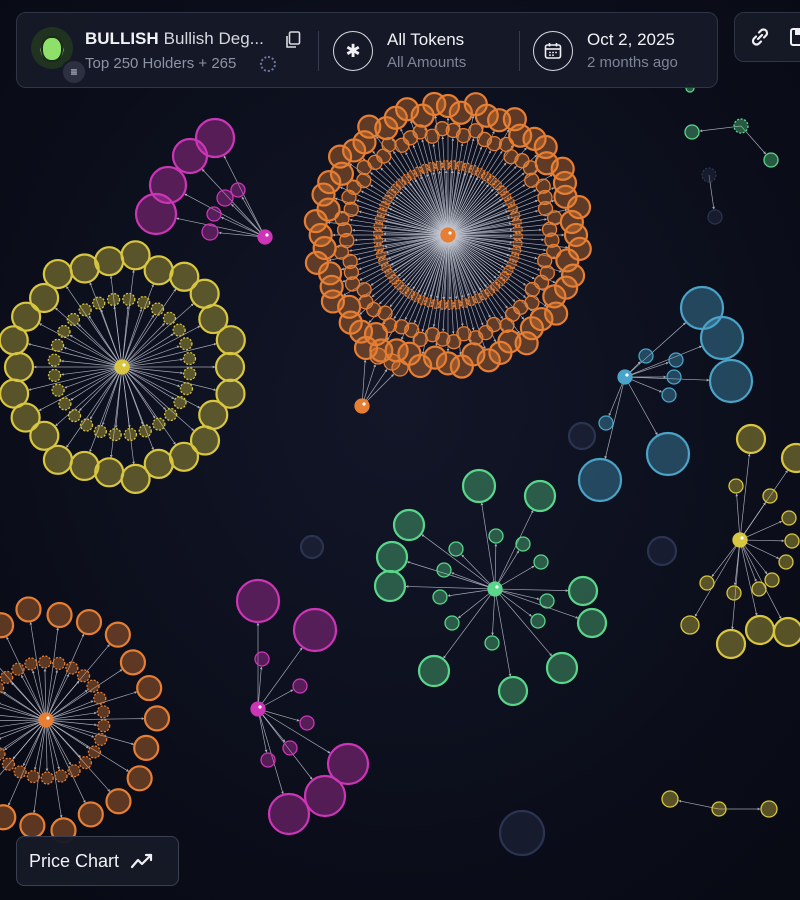  Describe the element at coordinates (97, 861) in the screenshot. I see `price-chart-button: Price Chart` at that location.